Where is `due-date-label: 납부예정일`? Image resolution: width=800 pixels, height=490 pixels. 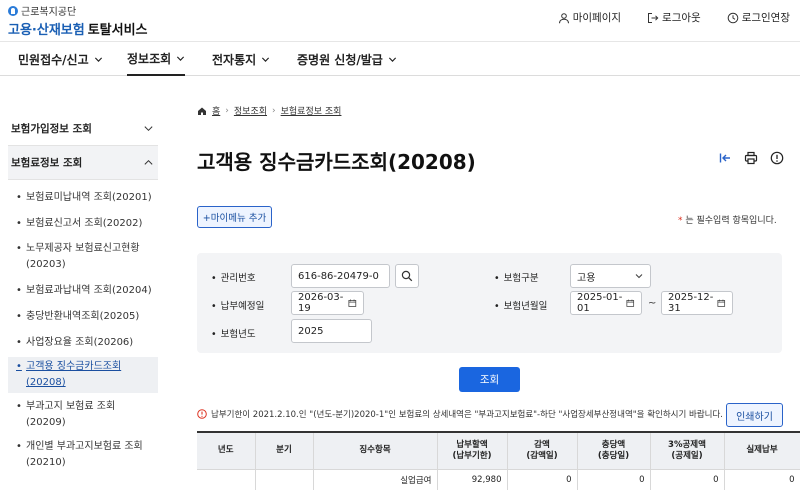
due-date-label: 납부예정일 is located at coordinates (238, 305).